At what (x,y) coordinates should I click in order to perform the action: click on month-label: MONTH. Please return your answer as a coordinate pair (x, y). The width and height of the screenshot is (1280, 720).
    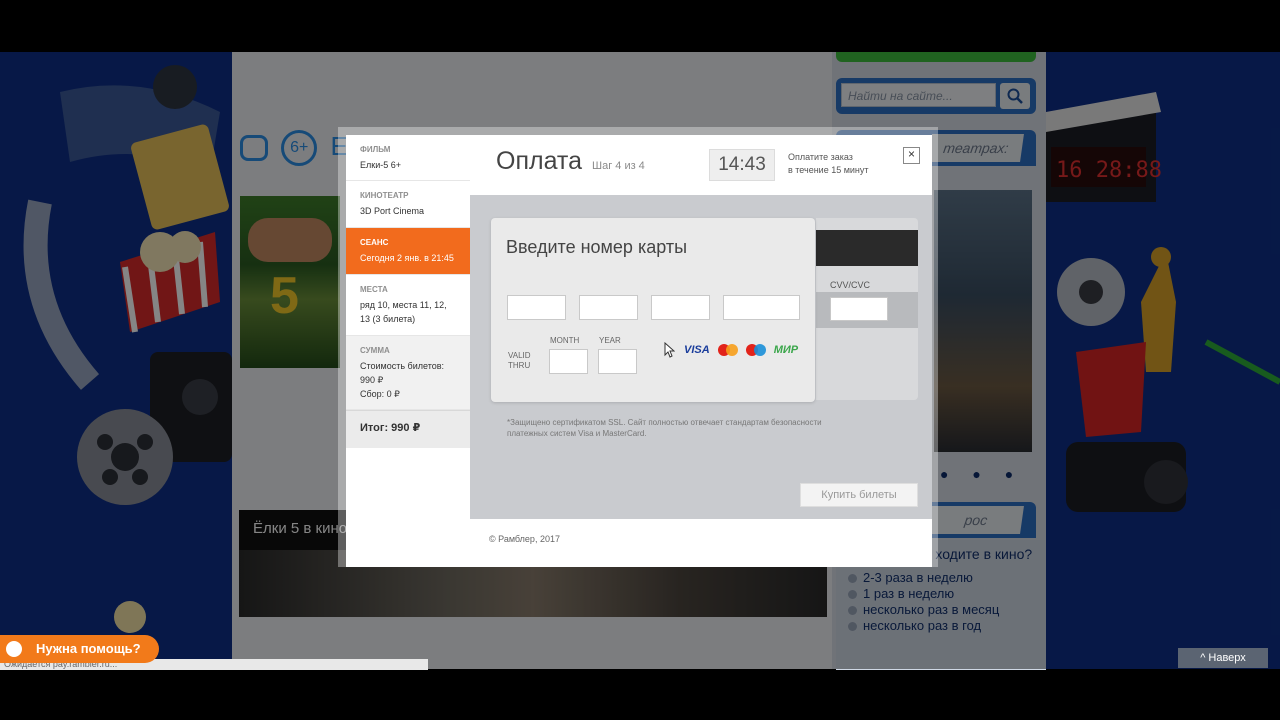
    Looking at the image, I should click on (565, 340).